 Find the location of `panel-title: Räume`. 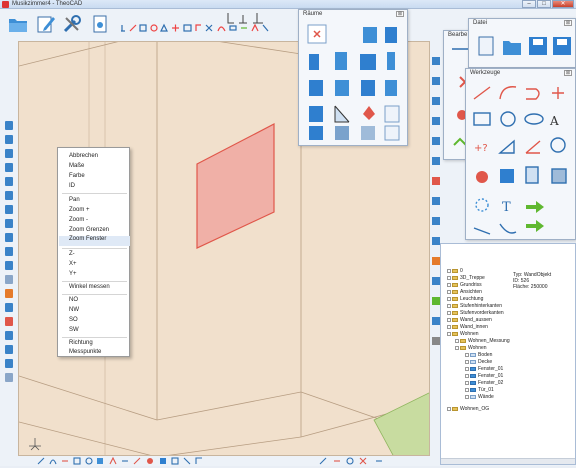

panel-title: Räume is located at coordinates (313, 14).